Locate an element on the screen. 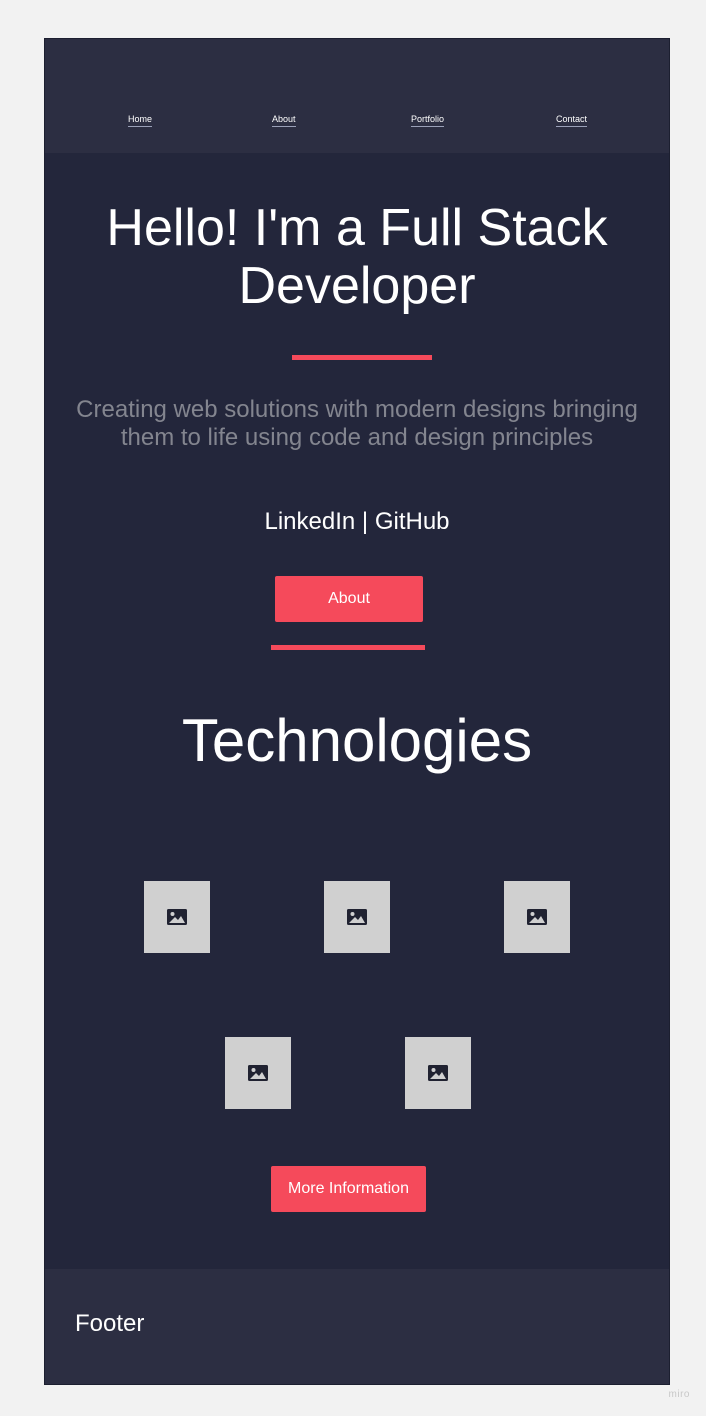 This screenshot has height=1416, width=706. about-button: About is located at coordinates (349, 599).